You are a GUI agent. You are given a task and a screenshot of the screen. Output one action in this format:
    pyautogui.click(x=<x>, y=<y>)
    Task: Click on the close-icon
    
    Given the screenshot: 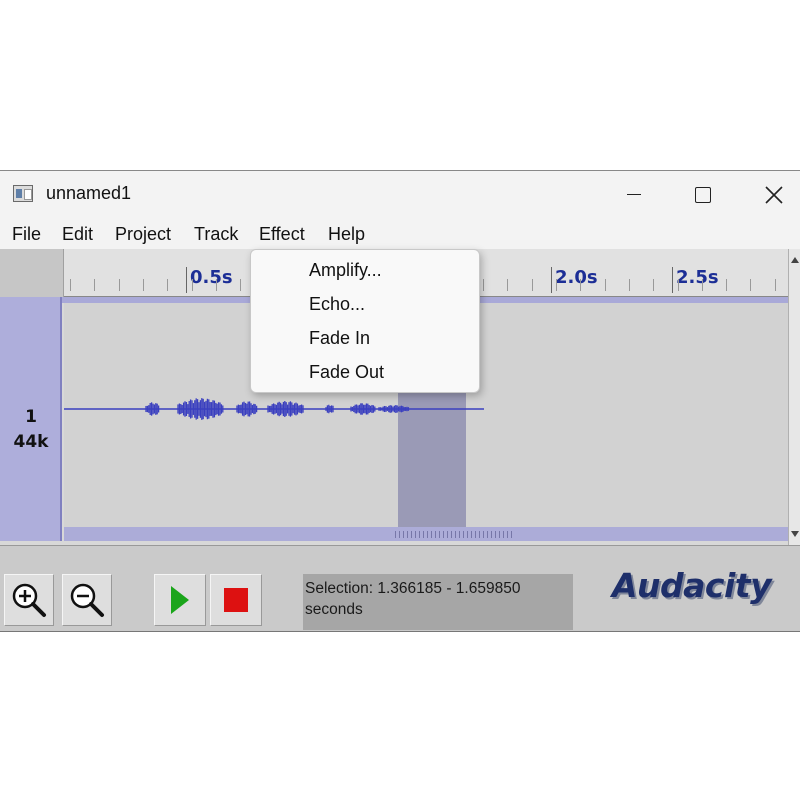 What is the action you would take?
    pyautogui.click(x=774, y=194)
    